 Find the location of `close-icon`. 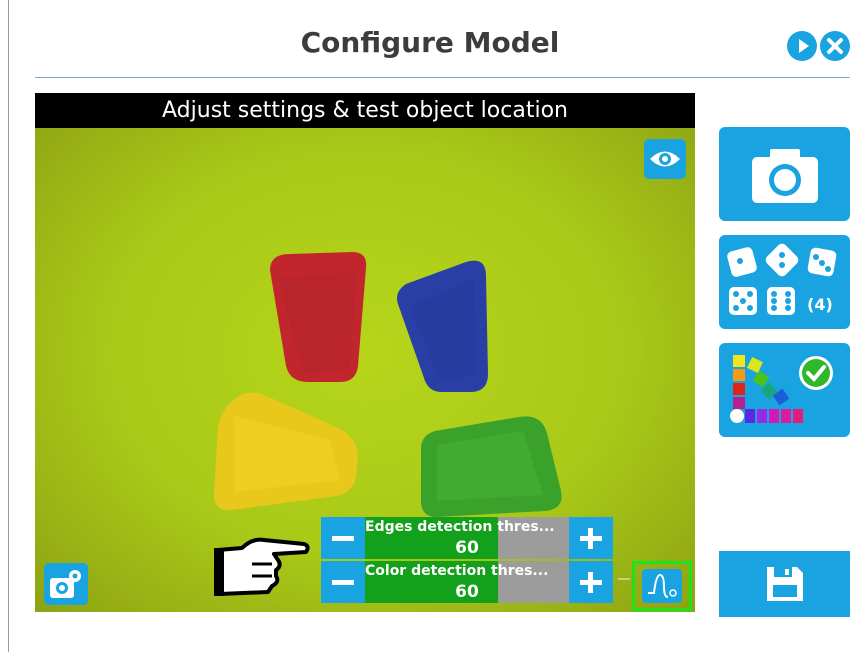

close-icon is located at coordinates (835, 46).